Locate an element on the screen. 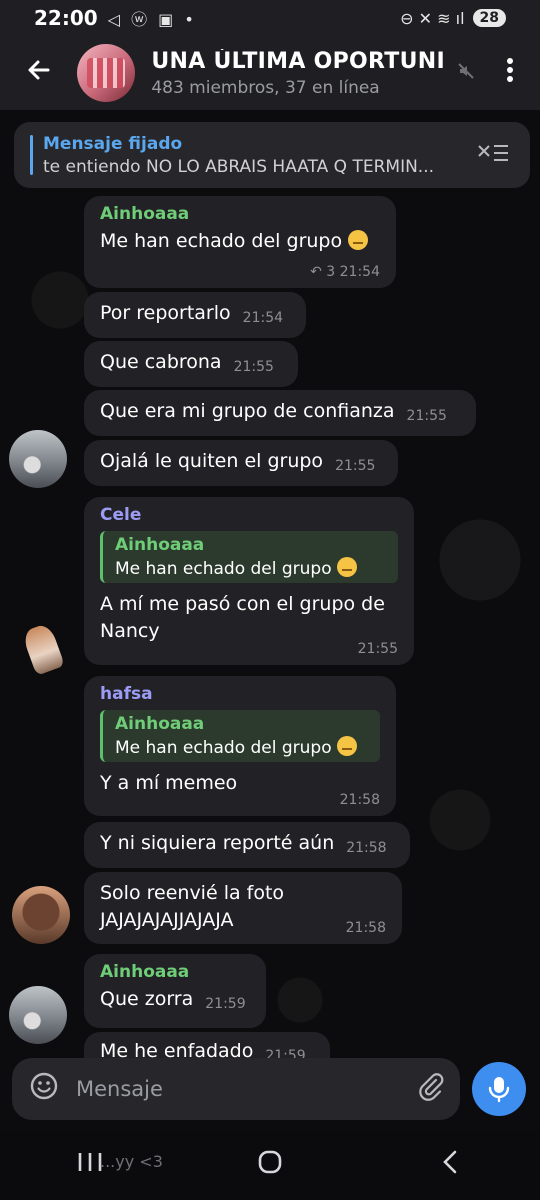 The width and height of the screenshot is (540, 1200). pinned-title: Mensaje fijado is located at coordinates (113, 143).